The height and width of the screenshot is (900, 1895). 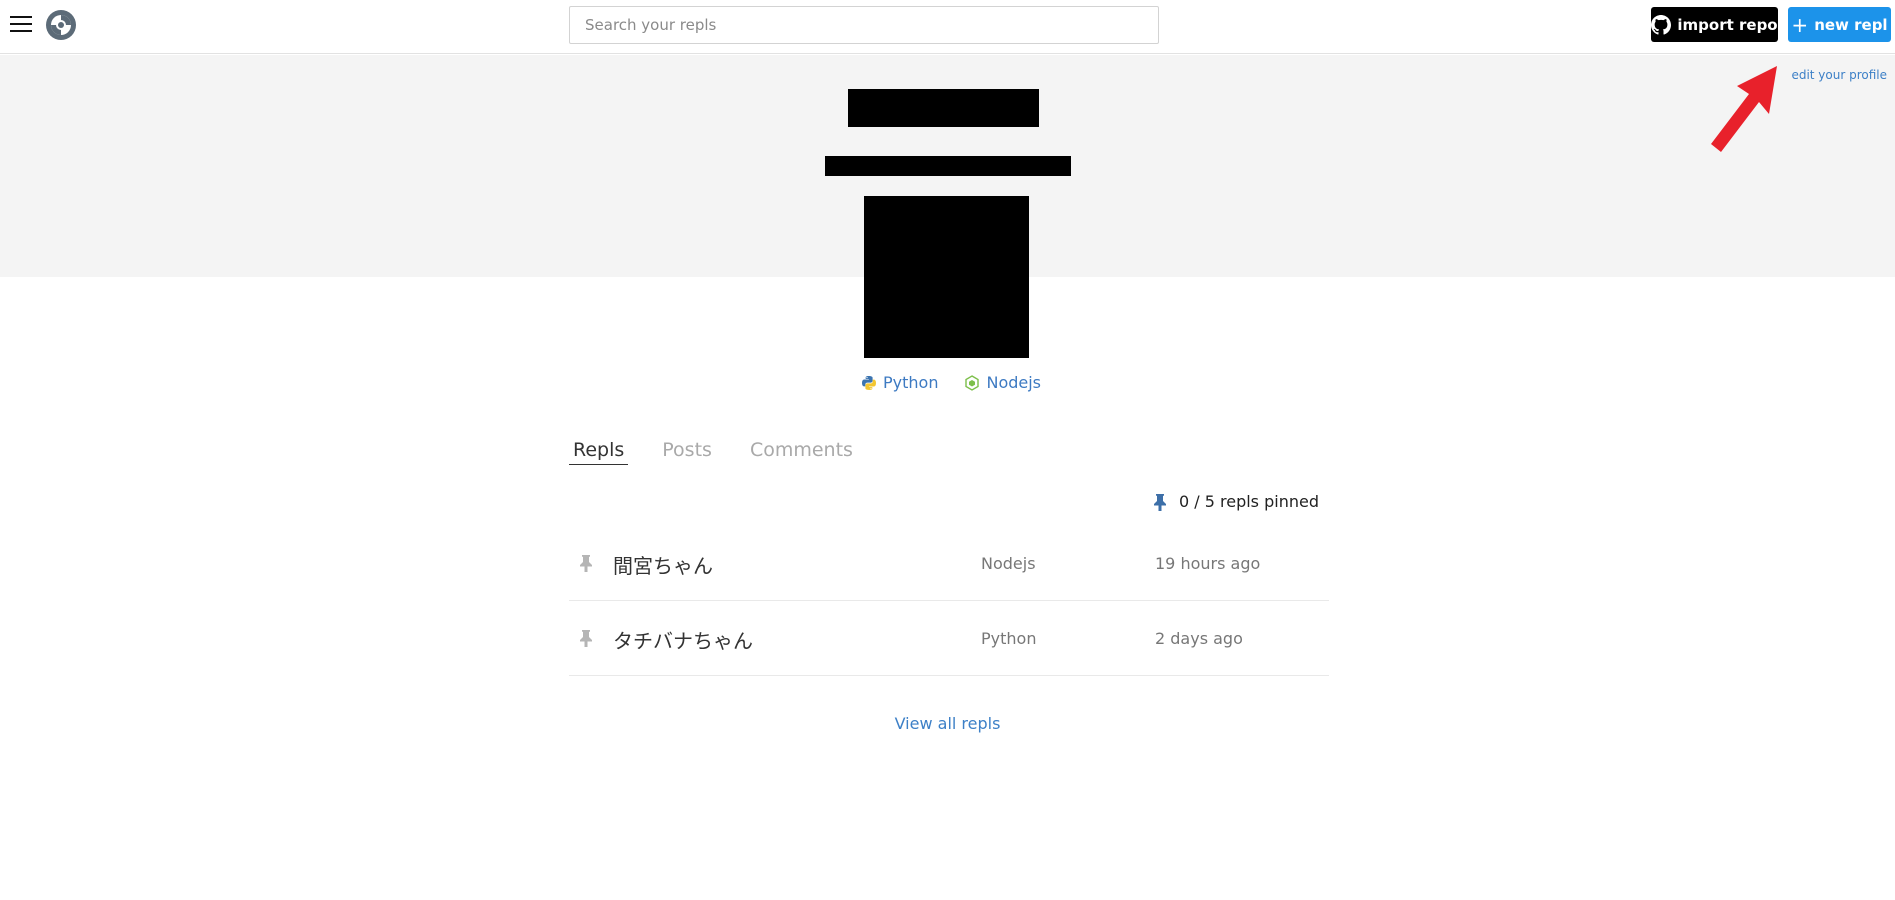 I want to click on new-repl-label: new repl, so click(x=1851, y=24).